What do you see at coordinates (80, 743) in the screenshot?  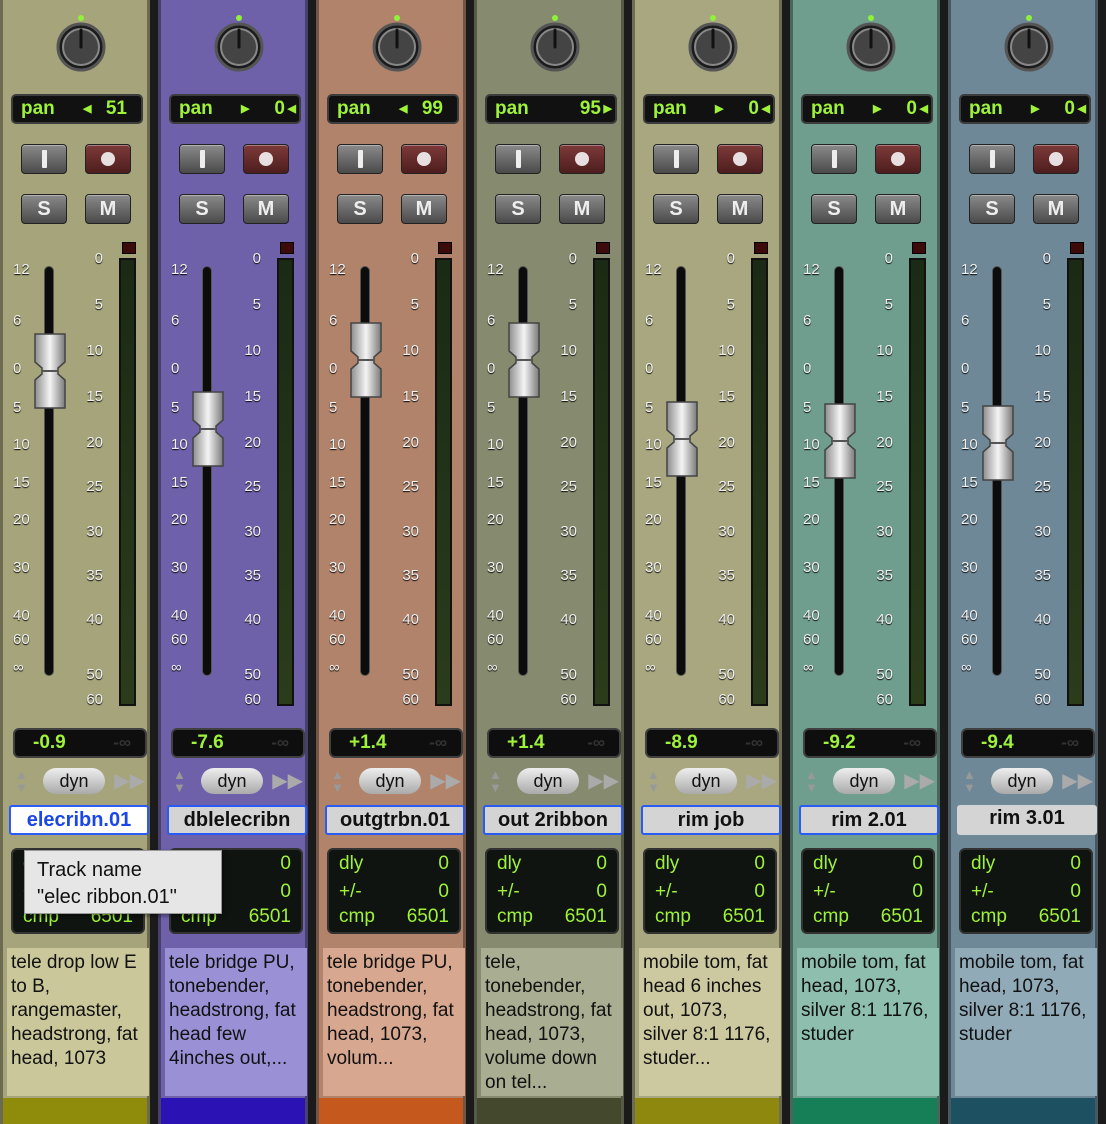 I see `volume-display: -0.9 -∞` at bounding box center [80, 743].